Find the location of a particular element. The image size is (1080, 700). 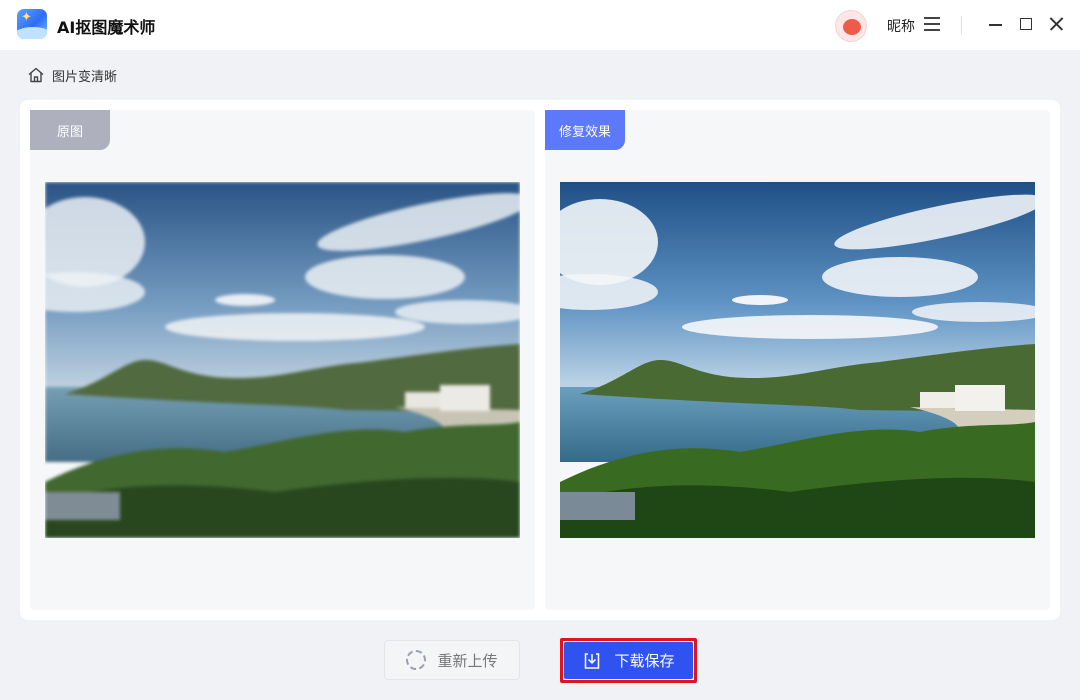

original-tag: 原图 is located at coordinates (70, 130).